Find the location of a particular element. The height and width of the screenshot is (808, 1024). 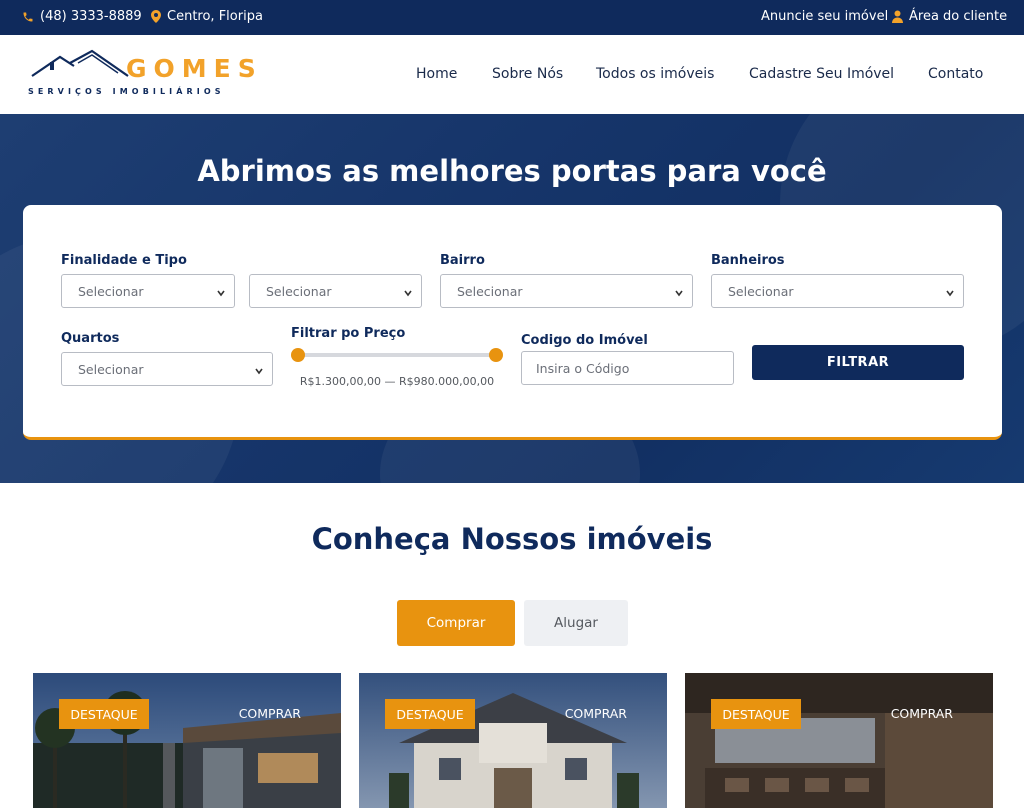

property-code-input: Insira o Código is located at coordinates (627, 368).